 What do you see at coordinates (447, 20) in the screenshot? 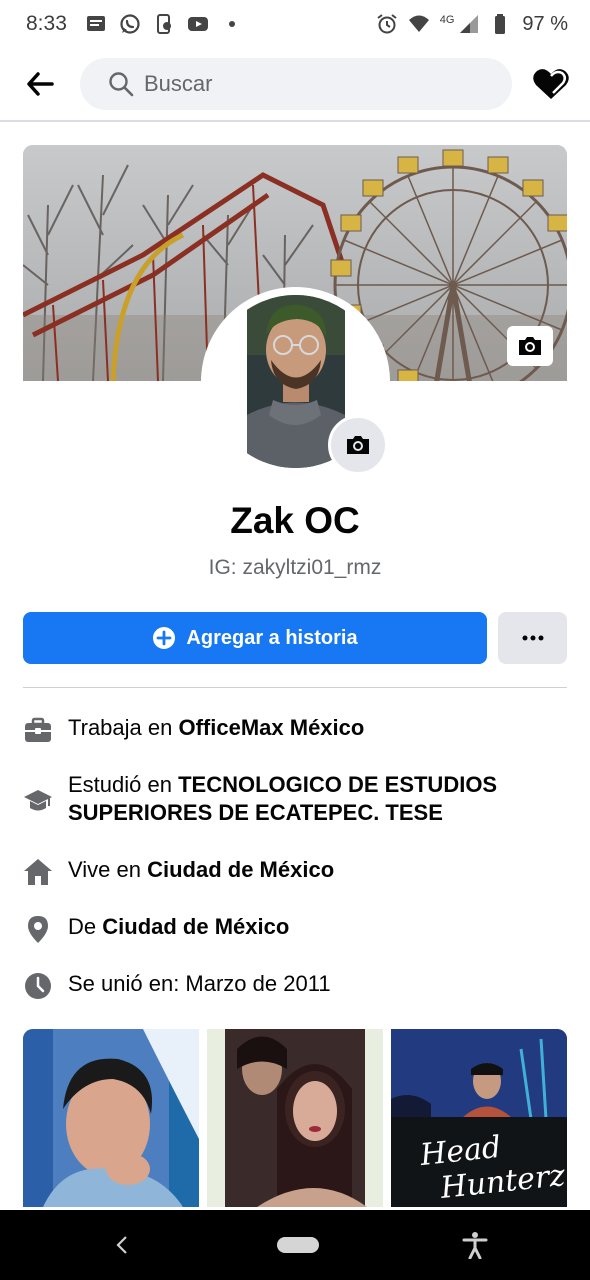
I see `network-type: 4G` at bounding box center [447, 20].